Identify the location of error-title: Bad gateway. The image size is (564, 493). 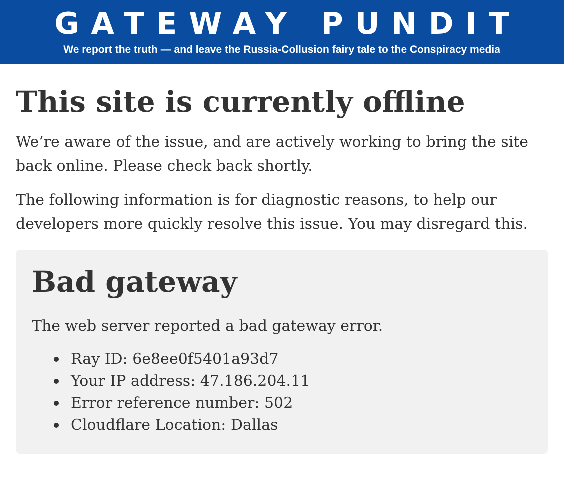
(135, 282).